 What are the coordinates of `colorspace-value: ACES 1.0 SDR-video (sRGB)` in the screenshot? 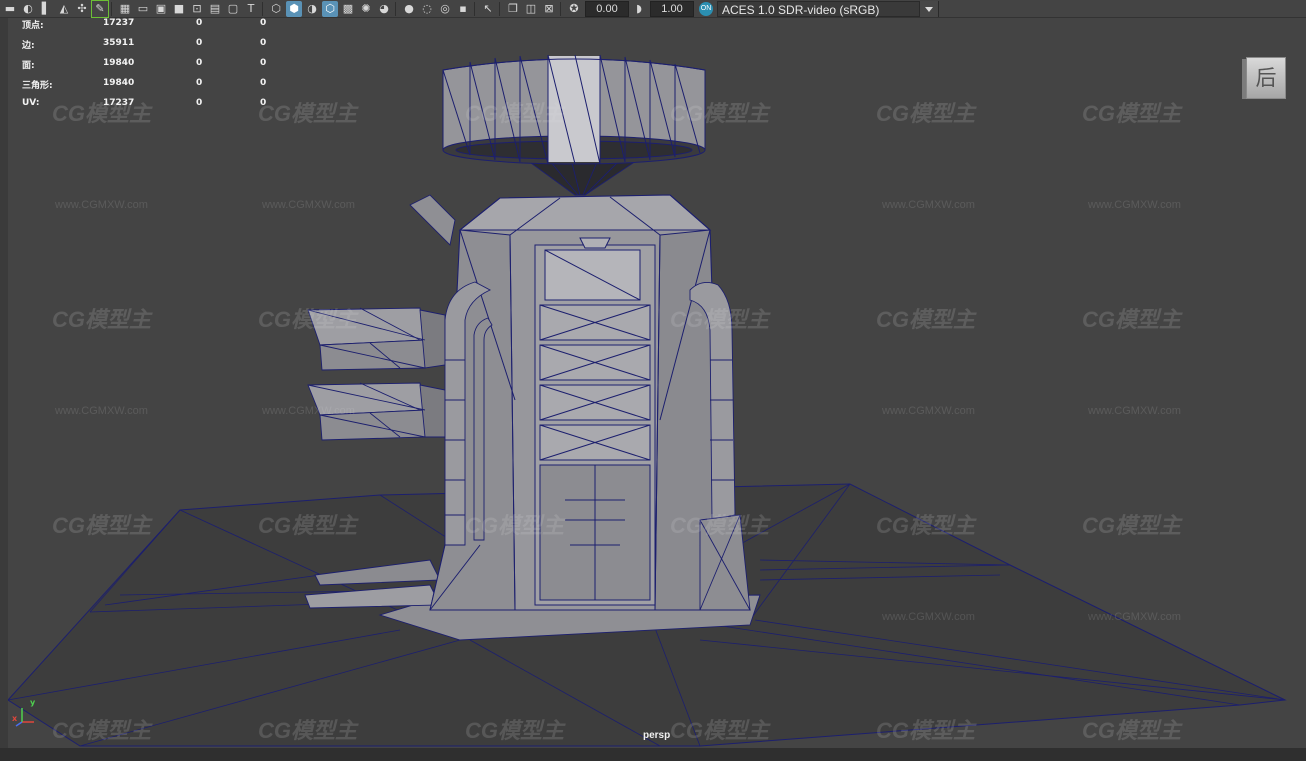 It's located at (801, 9).